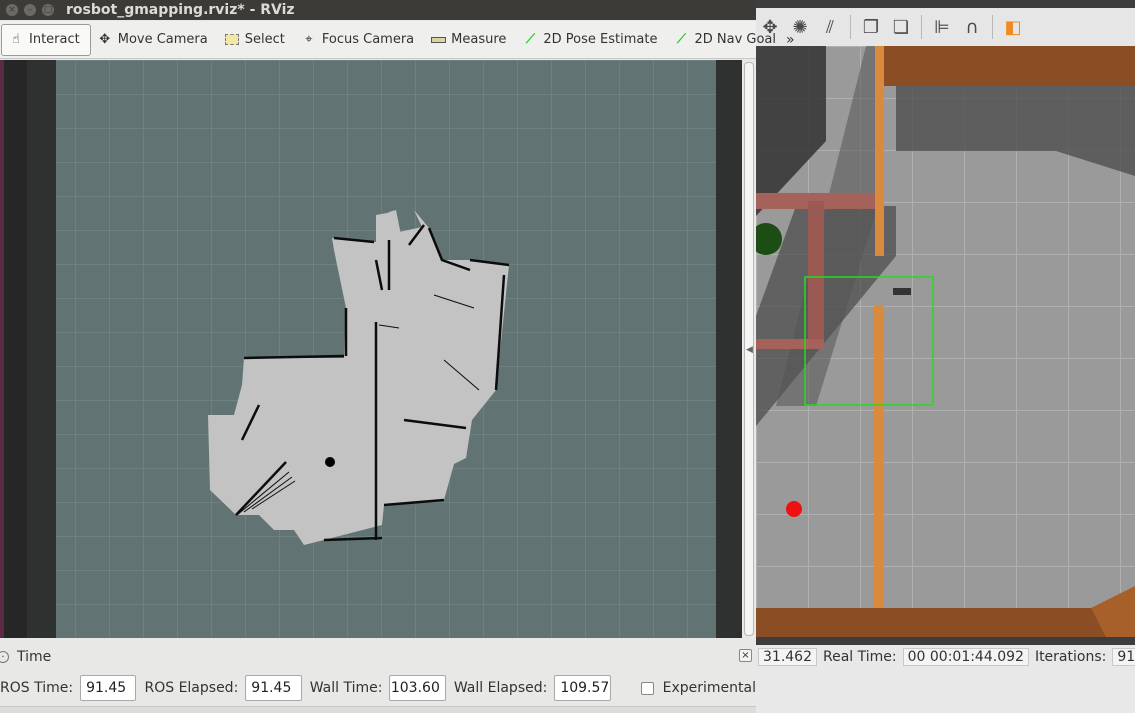 This screenshot has width=1135, height=713. Describe the element at coordinates (790, 40) in the screenshot. I see `toolbar-overflow-button: »` at that location.